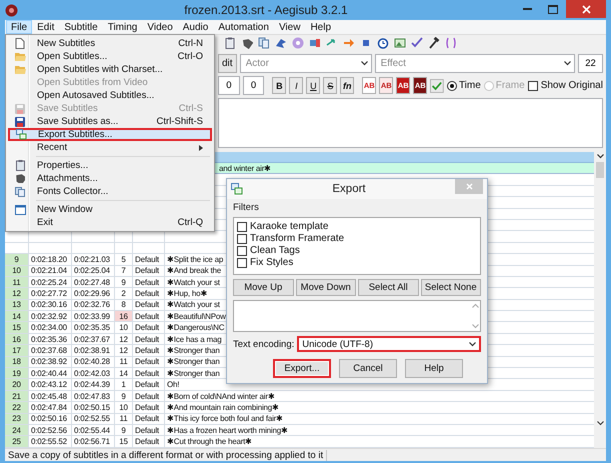 The height and width of the screenshot is (463, 611). Describe the element at coordinates (46, 27) in the screenshot. I see `menu-item: Edit` at that location.